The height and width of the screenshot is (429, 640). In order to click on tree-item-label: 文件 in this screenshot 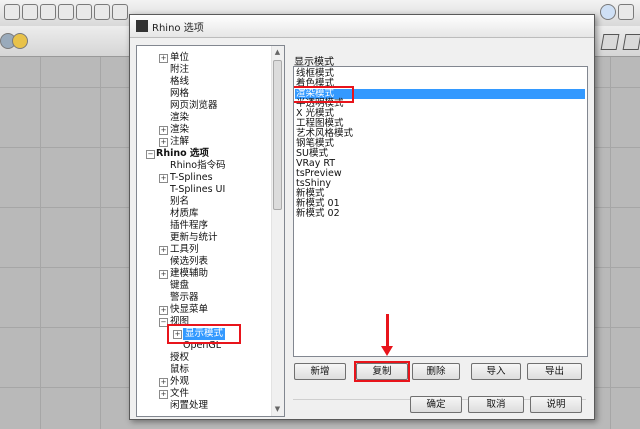, I will do `click(180, 393)`.